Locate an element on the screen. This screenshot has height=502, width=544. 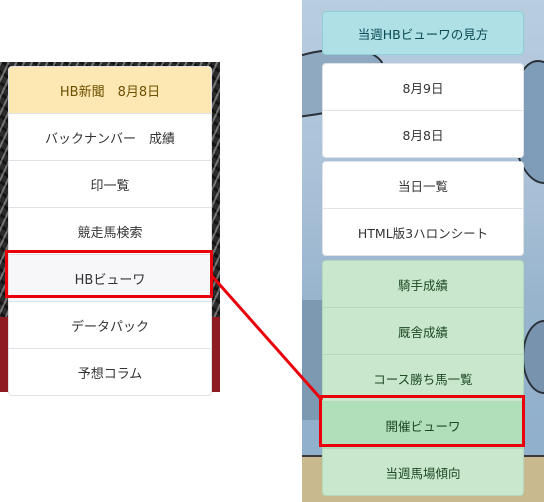
annotation-box-meeting-viewer is located at coordinates (422, 421).